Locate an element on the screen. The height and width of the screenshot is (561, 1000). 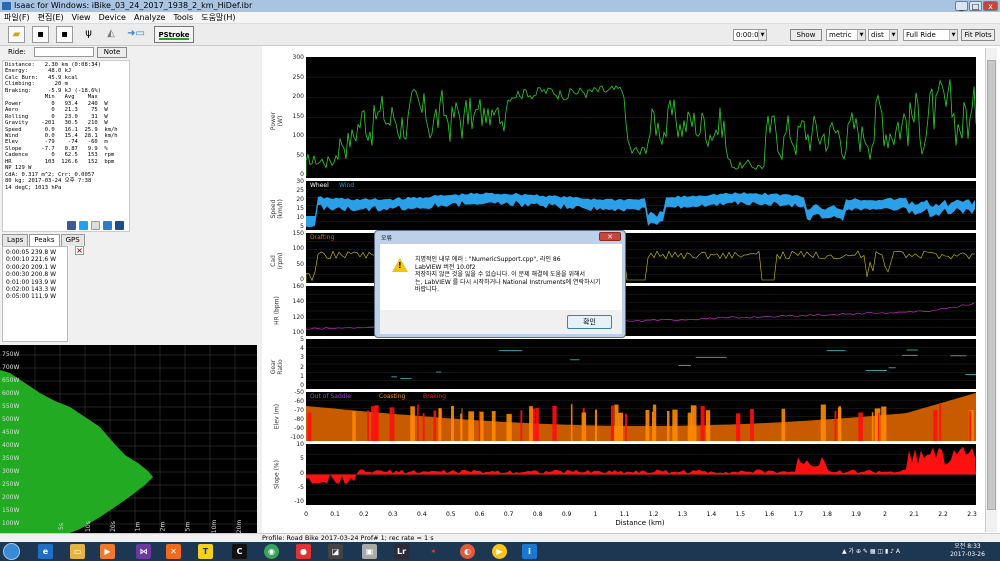
facebook-icon is located at coordinates (71, 225).